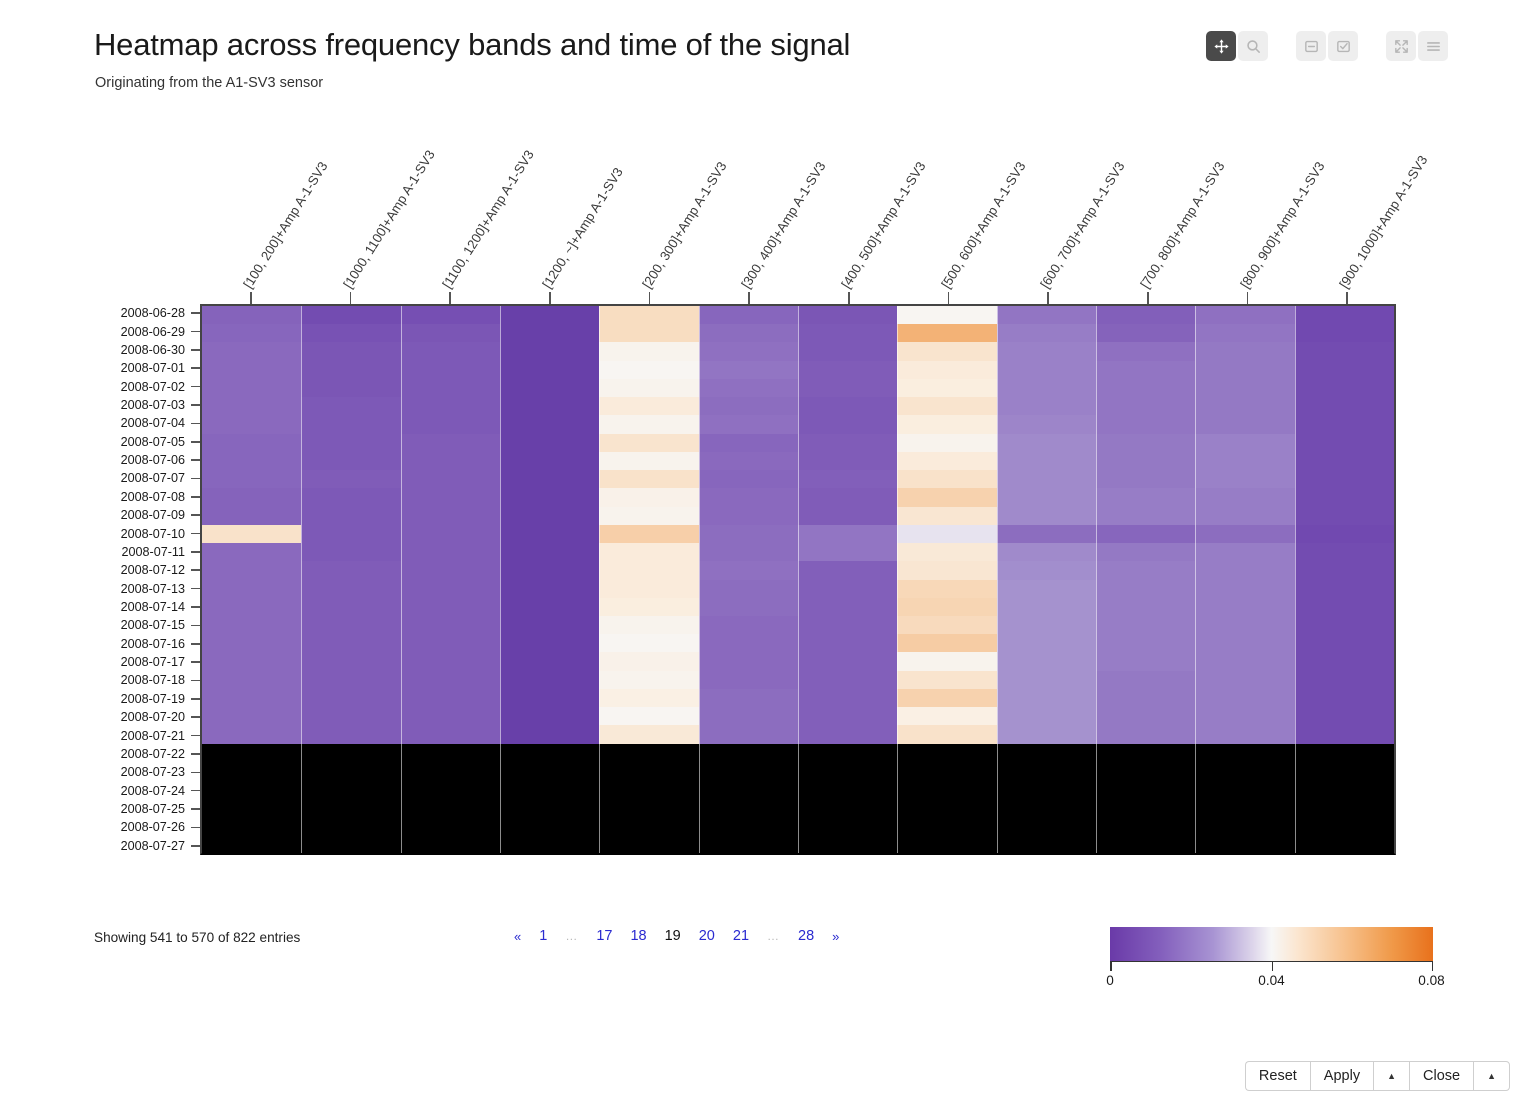 The width and height of the screenshot is (1536, 1111). What do you see at coordinates (543, 936) in the screenshot?
I see `pagination-item: 1` at bounding box center [543, 936].